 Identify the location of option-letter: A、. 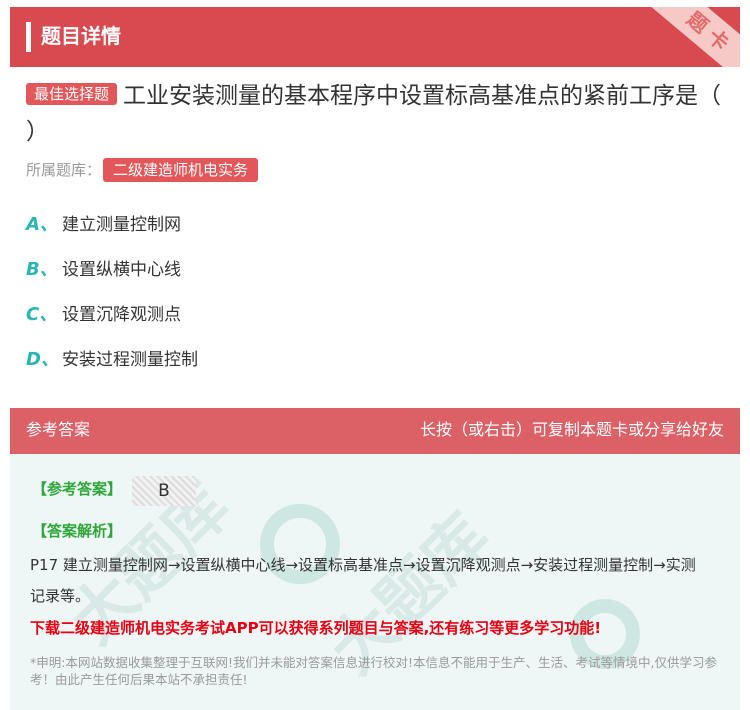
(42, 224).